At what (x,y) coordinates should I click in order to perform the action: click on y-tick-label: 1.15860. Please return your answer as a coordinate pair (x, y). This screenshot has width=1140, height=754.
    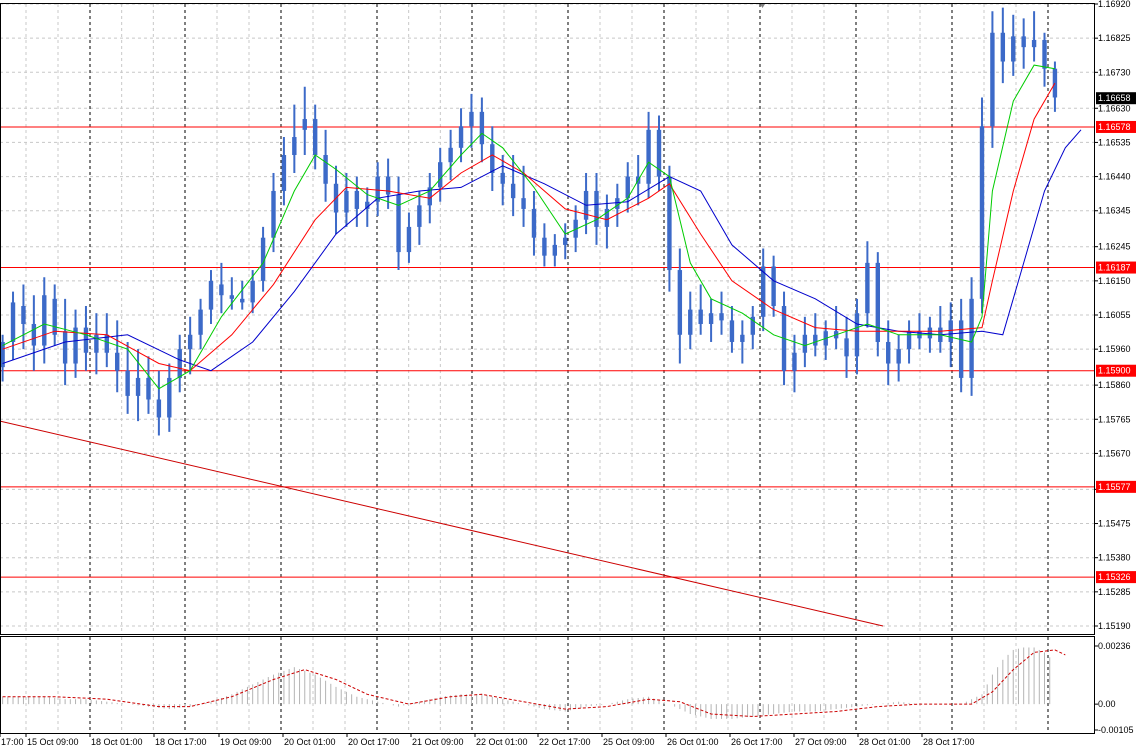
    Looking at the image, I should click on (1114, 385).